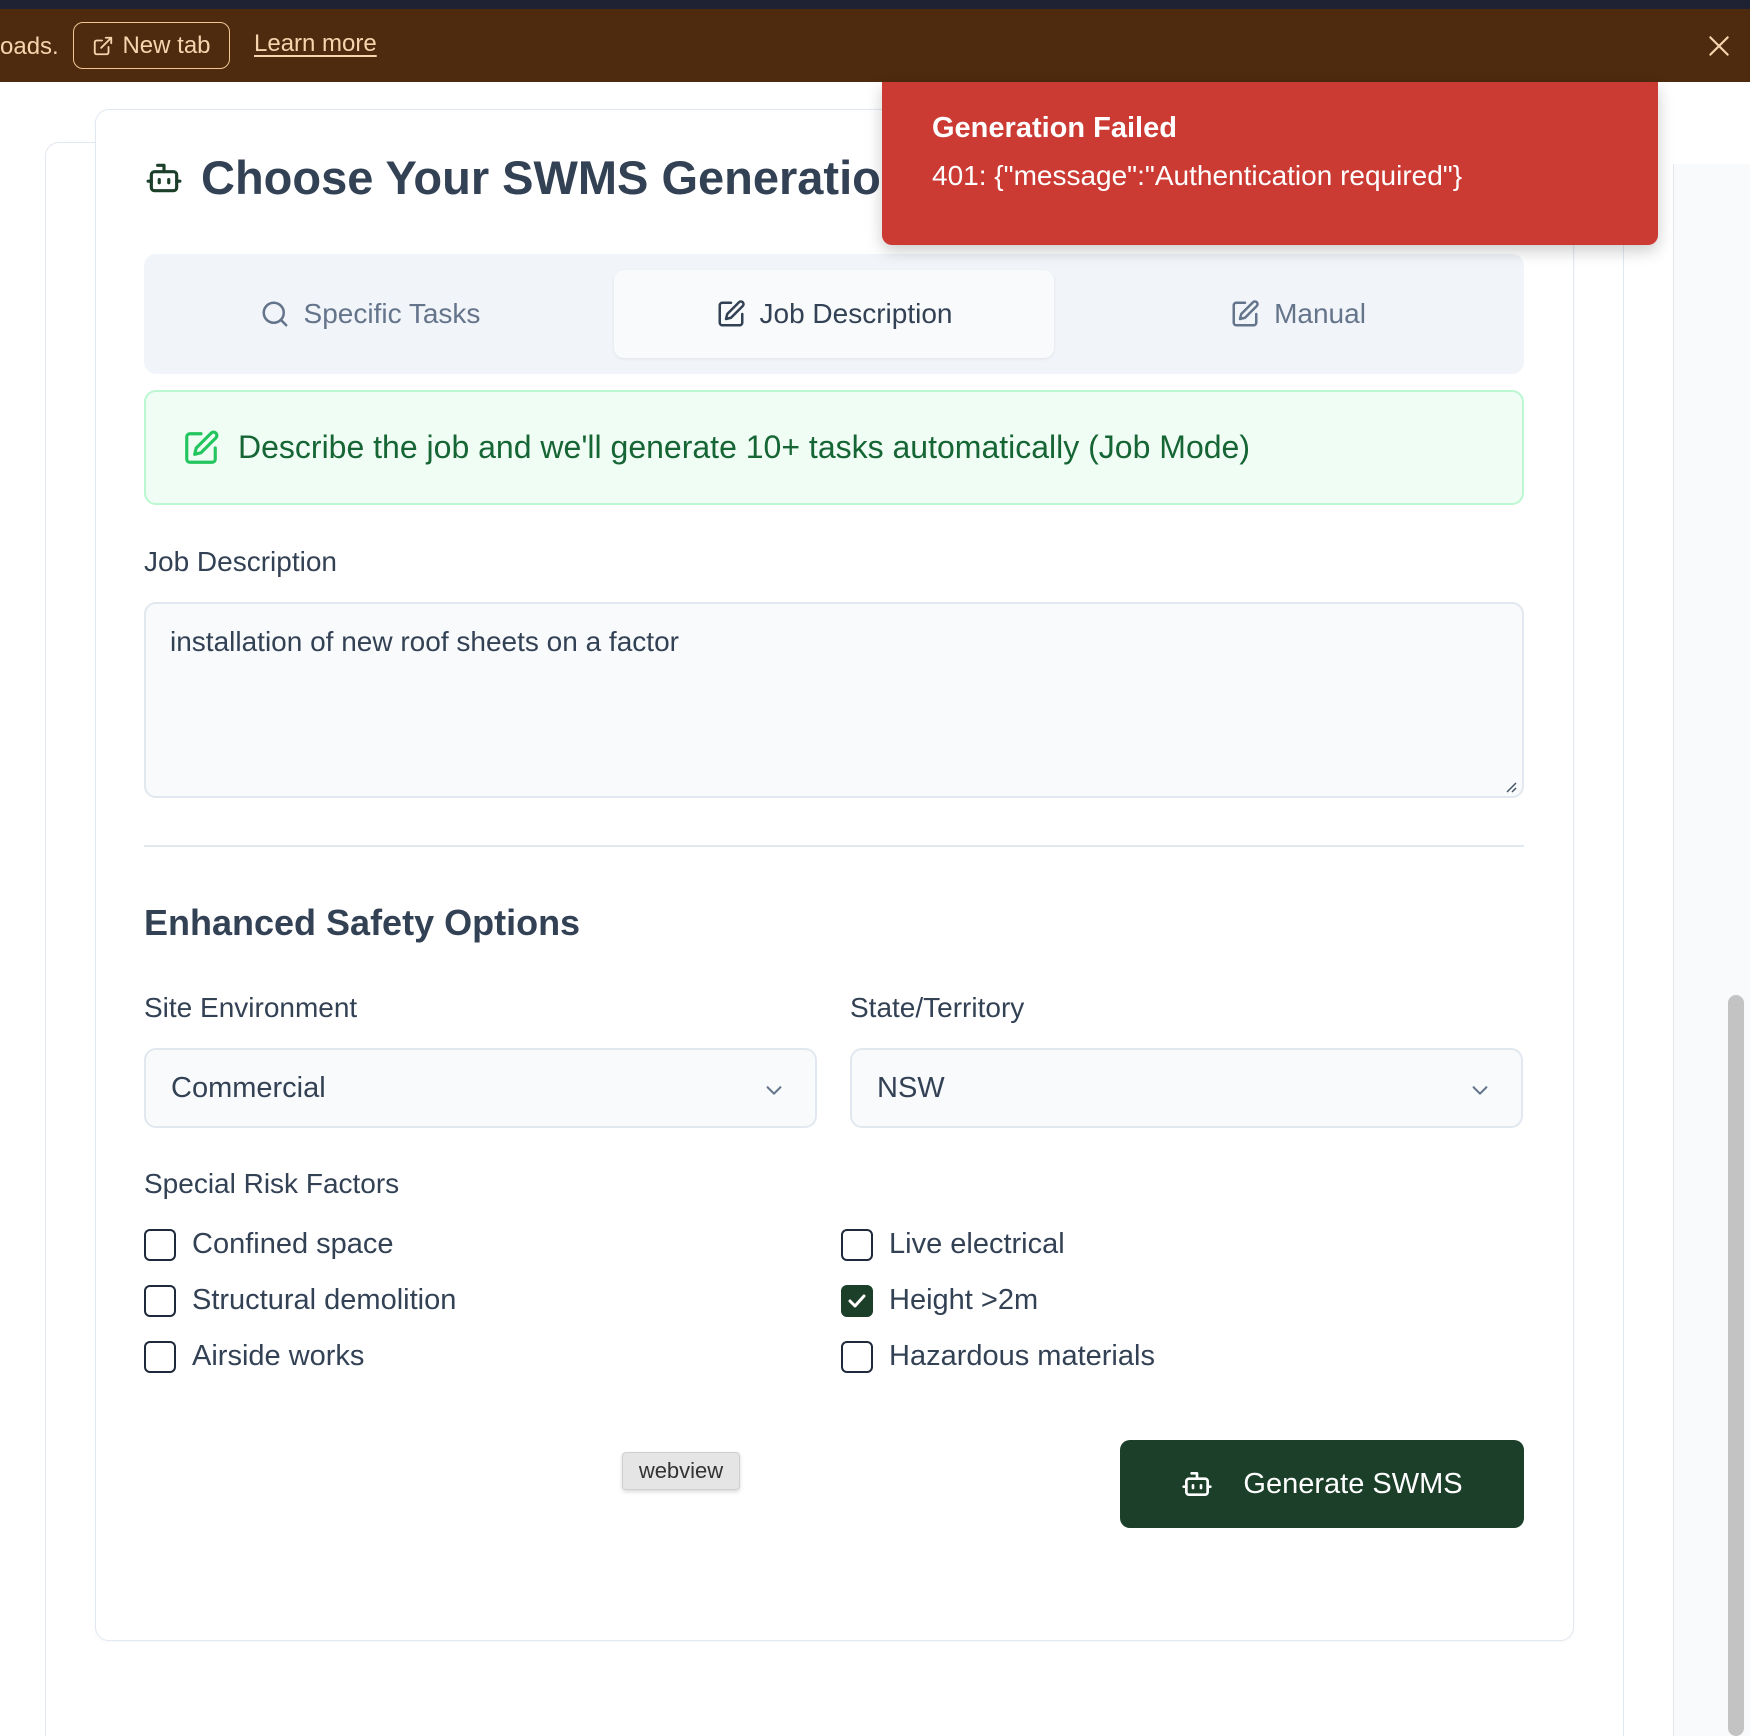  Describe the element at coordinates (964, 1300) in the screenshot. I see `checkbox-label: Height >2m` at that location.